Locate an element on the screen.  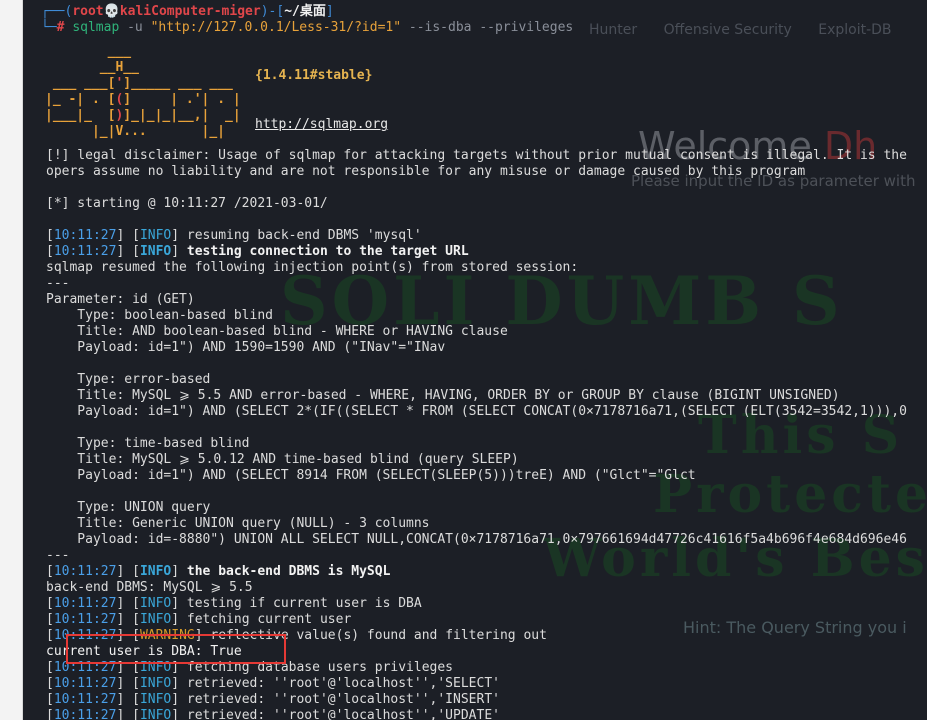
bookmark-offsec: Offensive Security is located at coordinates (727, 30).